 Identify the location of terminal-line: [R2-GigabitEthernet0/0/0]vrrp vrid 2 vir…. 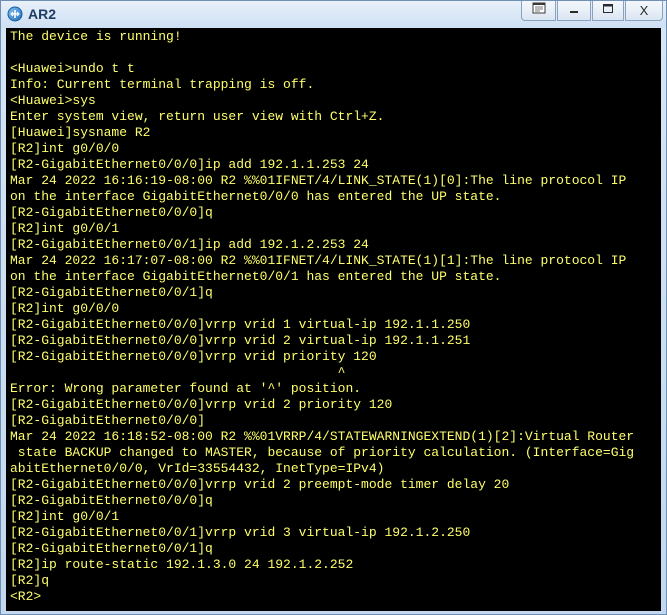
(240, 340).